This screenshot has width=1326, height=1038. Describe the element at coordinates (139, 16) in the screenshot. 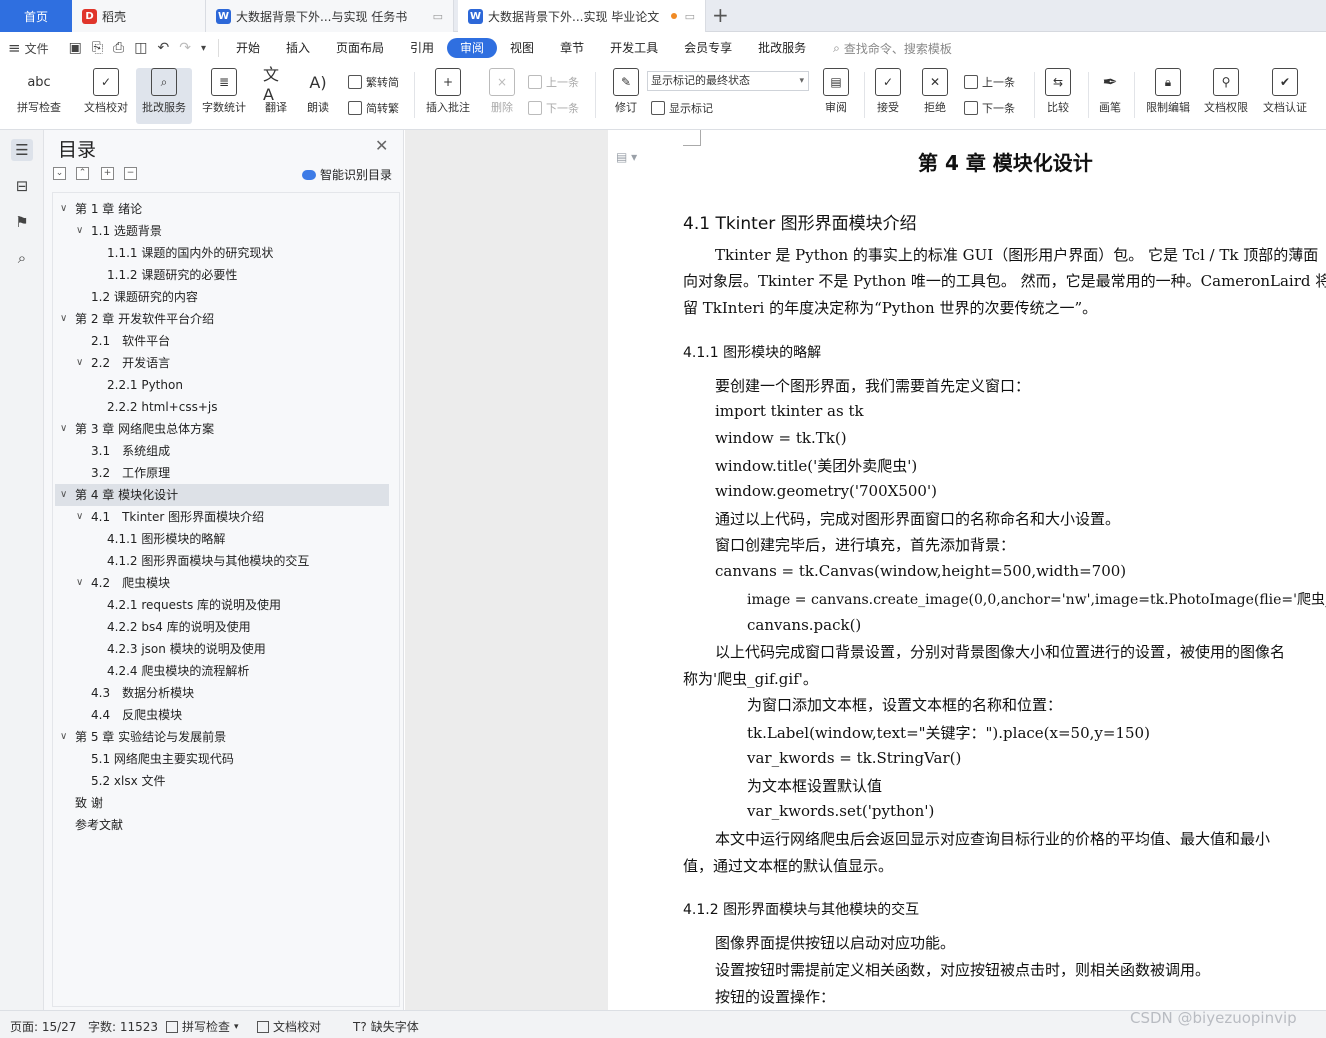

I see `tab-daoke: D 稻壳` at that location.